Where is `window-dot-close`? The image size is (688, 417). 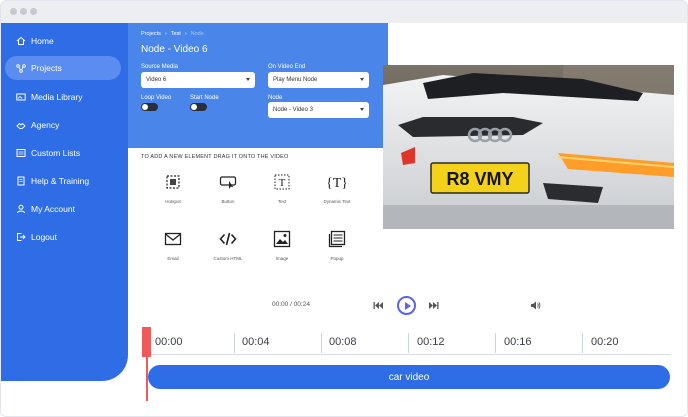 window-dot-close is located at coordinates (13, 11).